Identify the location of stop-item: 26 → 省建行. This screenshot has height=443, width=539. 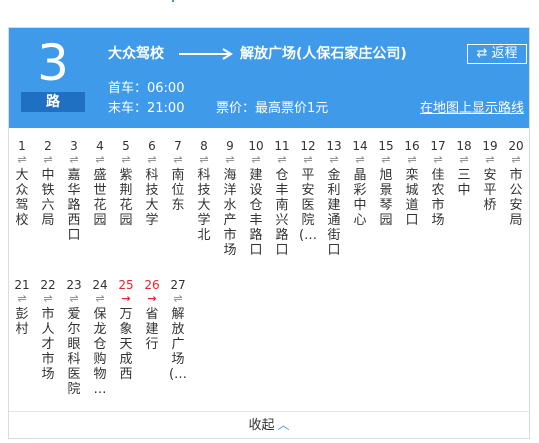
(152, 314).